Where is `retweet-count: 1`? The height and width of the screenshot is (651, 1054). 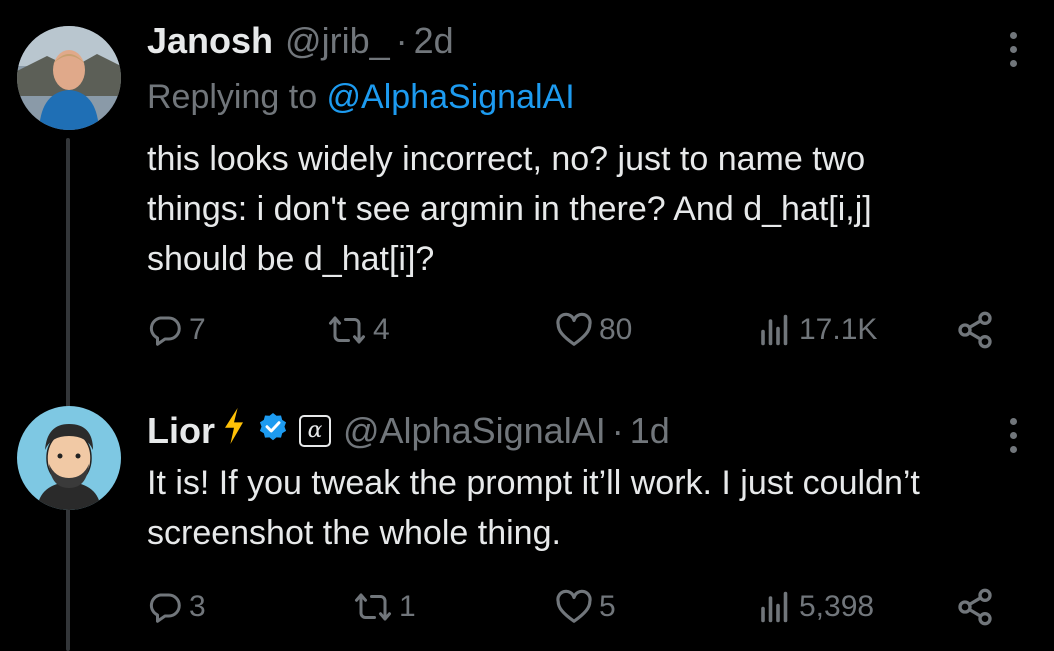 retweet-count: 1 is located at coordinates (407, 606).